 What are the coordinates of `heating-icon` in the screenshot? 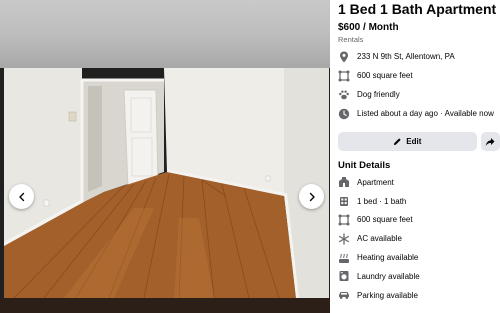 It's located at (344, 258).